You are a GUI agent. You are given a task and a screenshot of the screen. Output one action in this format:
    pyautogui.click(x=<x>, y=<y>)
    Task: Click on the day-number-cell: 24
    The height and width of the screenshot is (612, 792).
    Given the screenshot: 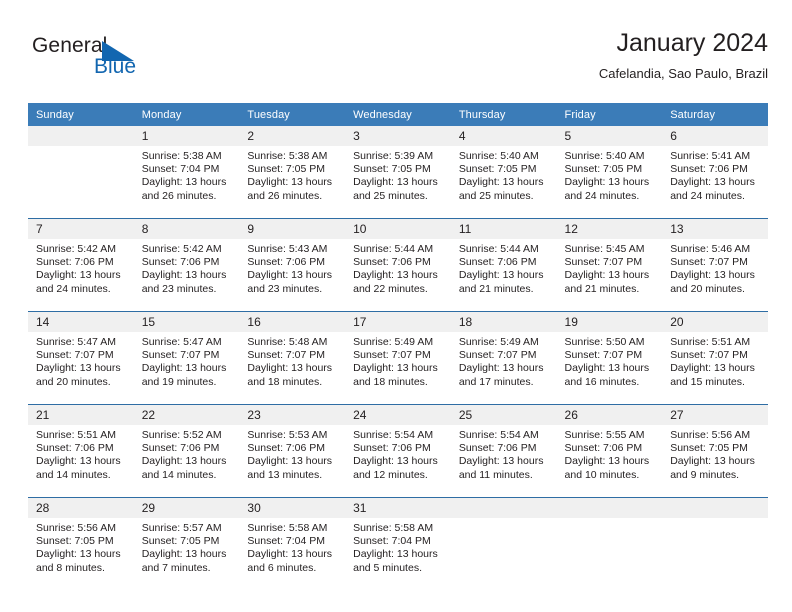 What is the action you would take?
    pyautogui.click(x=398, y=415)
    